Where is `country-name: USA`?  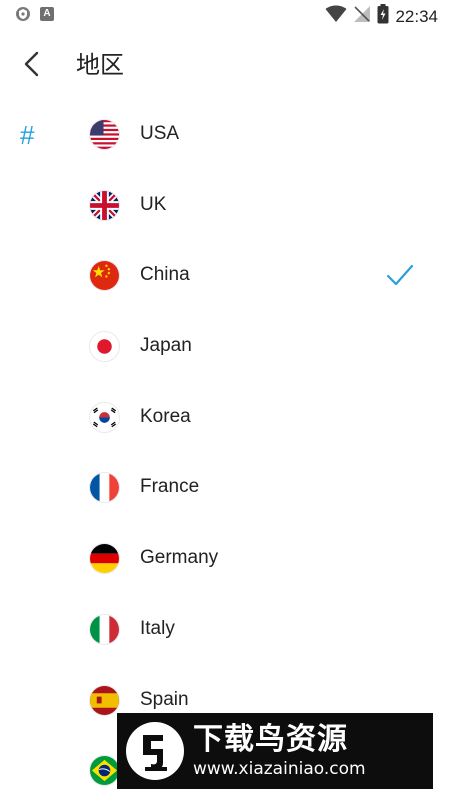 country-name: USA is located at coordinates (160, 133).